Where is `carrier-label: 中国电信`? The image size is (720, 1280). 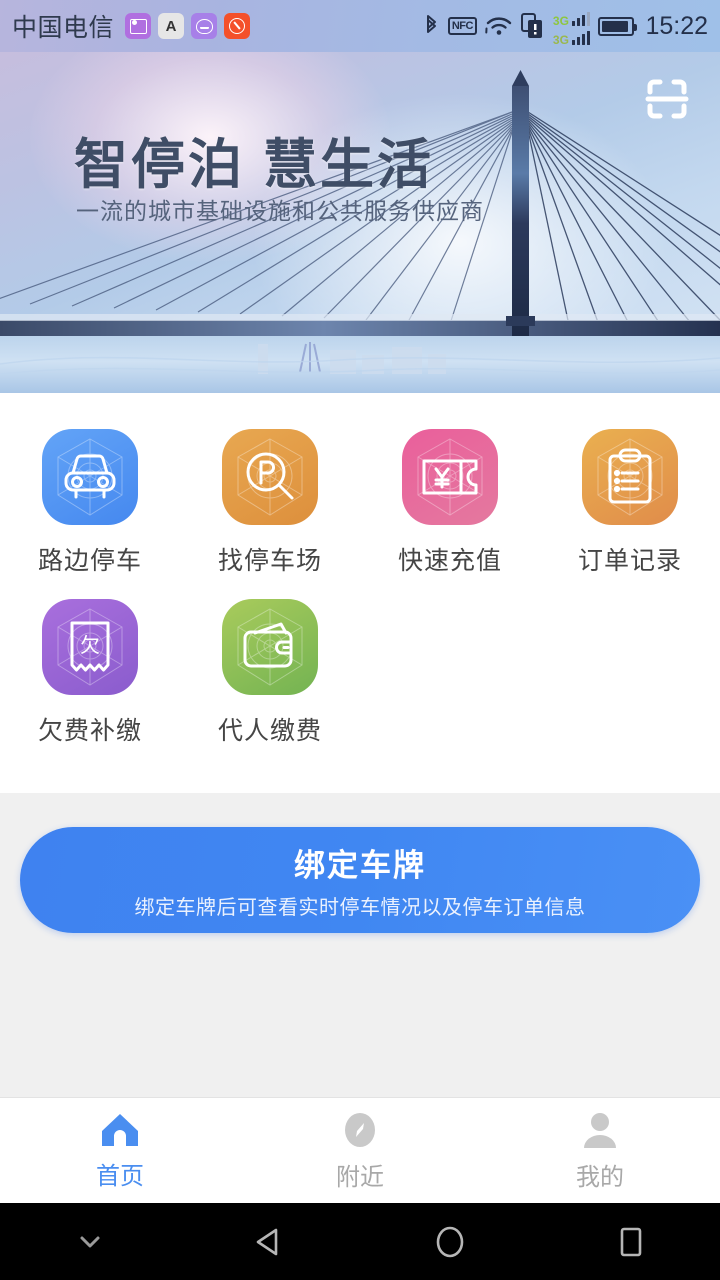
carrier-label: 中国电信 is located at coordinates (63, 28).